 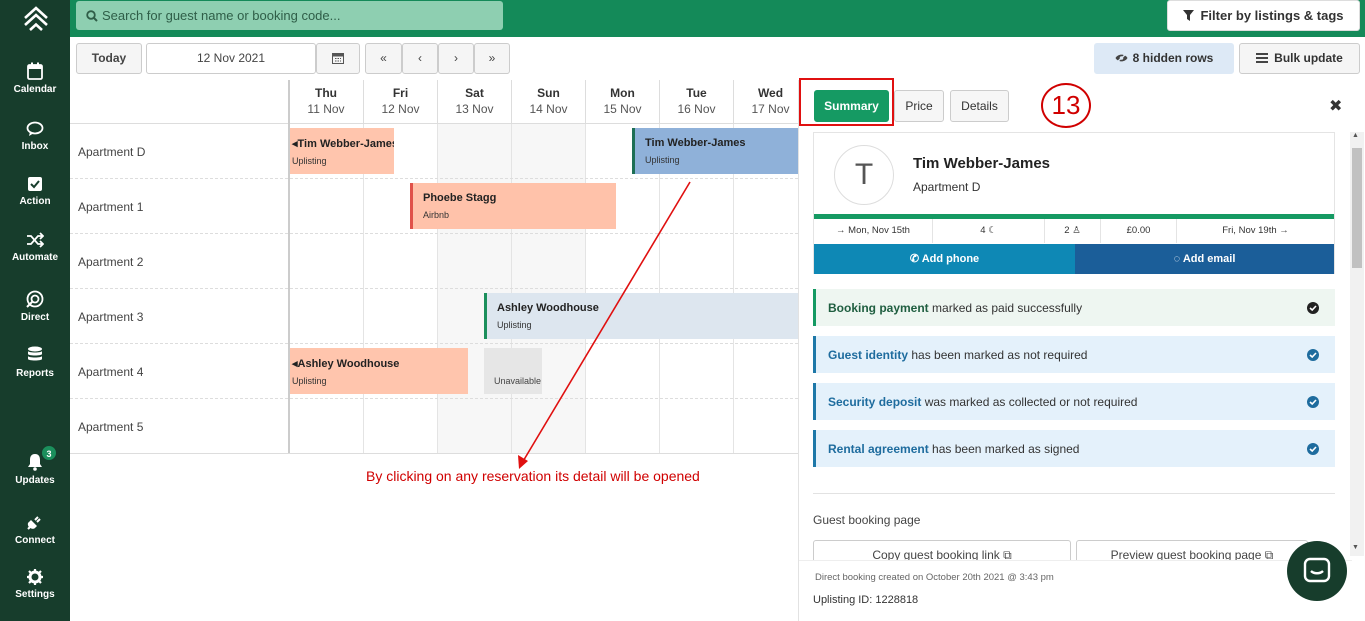 I want to click on scrollbar-thumb, so click(x=1357, y=208).